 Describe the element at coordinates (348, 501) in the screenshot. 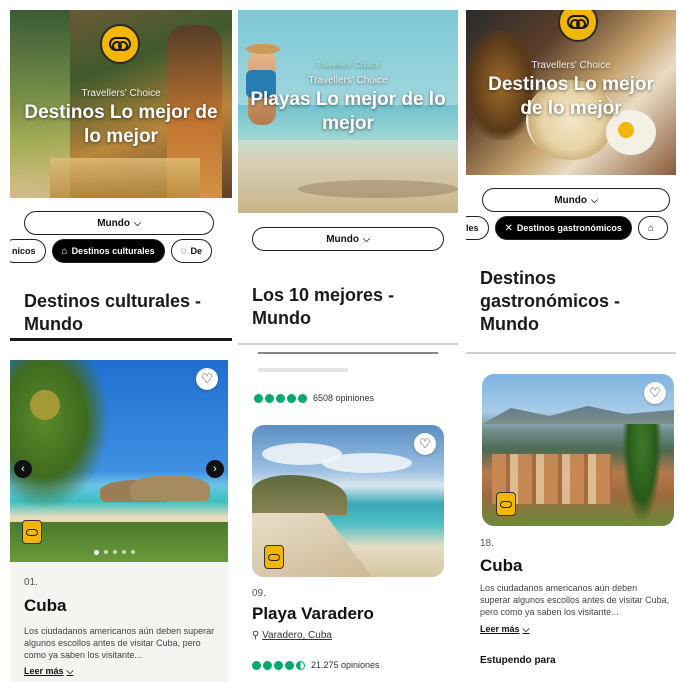

I see `beach-card-image: ♡` at that location.